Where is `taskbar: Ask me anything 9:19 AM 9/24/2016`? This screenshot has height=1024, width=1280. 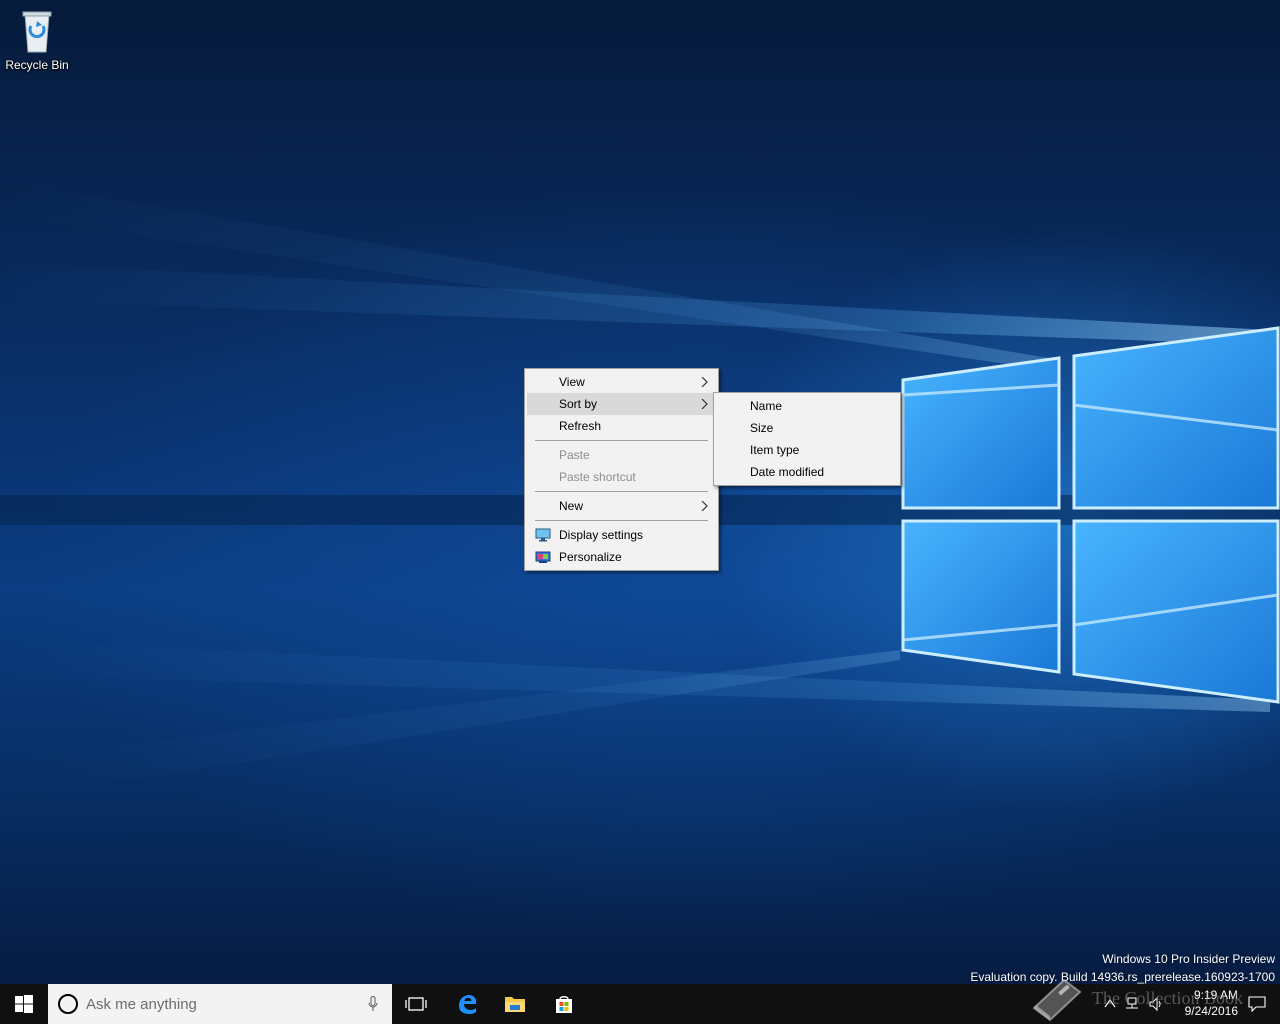
taskbar: Ask me anything 9:19 AM 9/24/2016 is located at coordinates (640, 1004).